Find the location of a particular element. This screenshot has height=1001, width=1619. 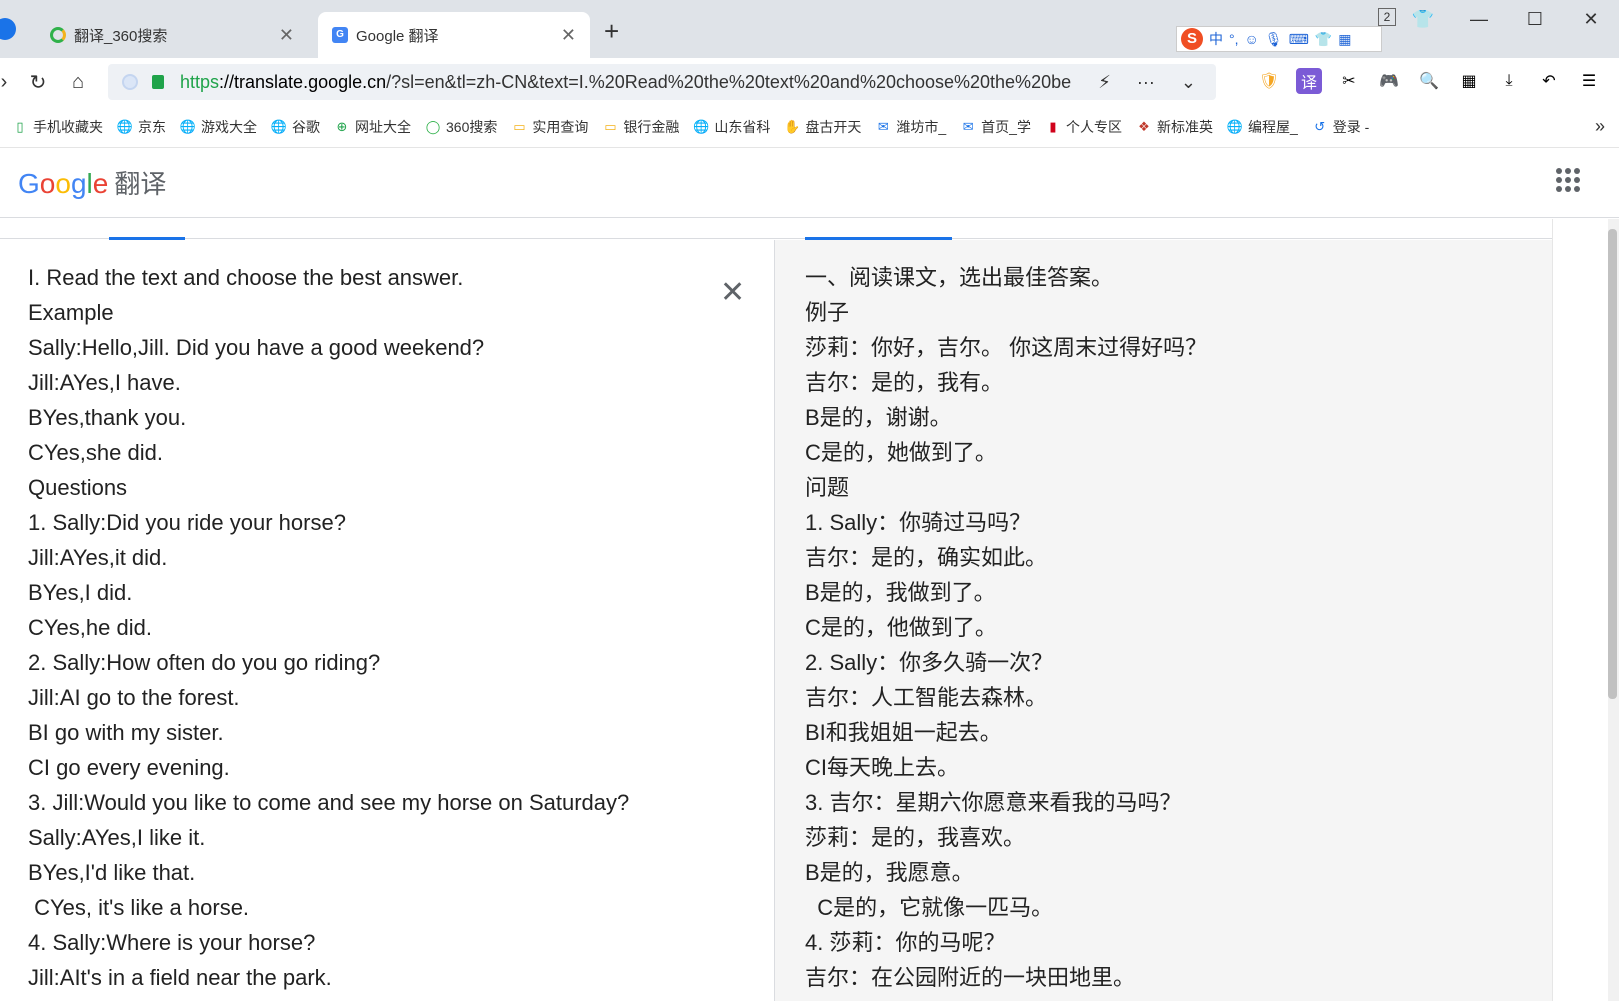

punctuation-icon: °, is located at coordinates (1234, 39).